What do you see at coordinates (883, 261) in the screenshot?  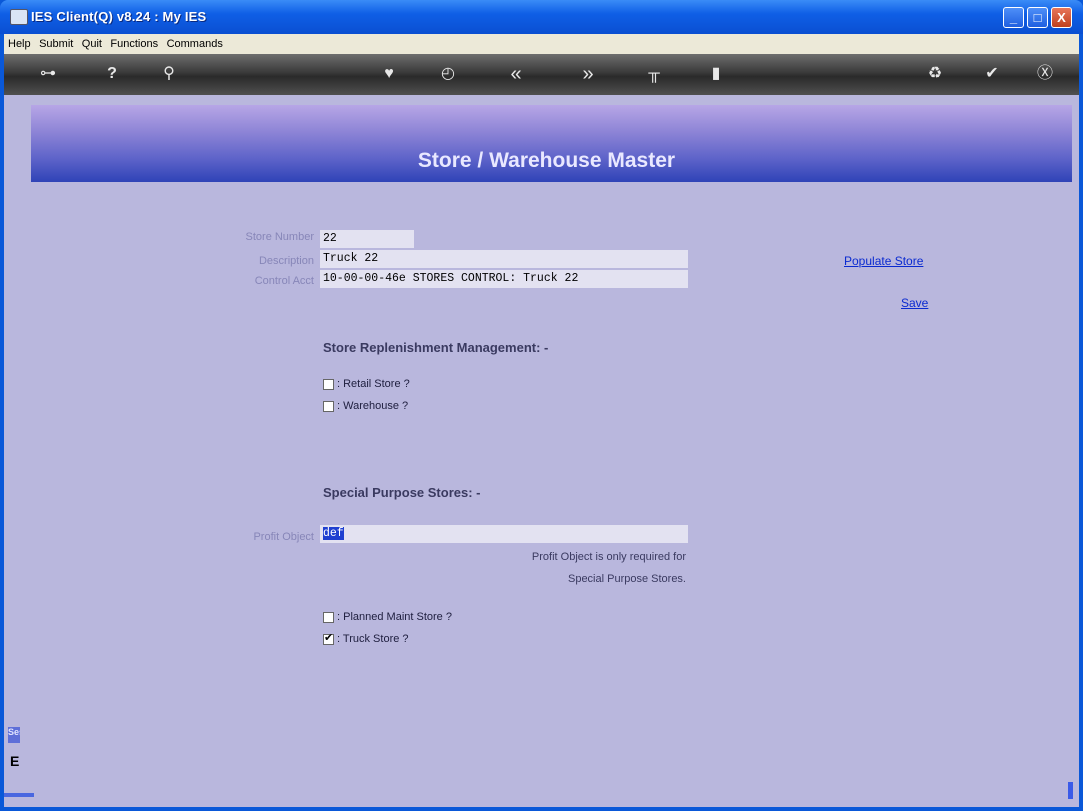 I see `populate-store-link: Populate Store` at bounding box center [883, 261].